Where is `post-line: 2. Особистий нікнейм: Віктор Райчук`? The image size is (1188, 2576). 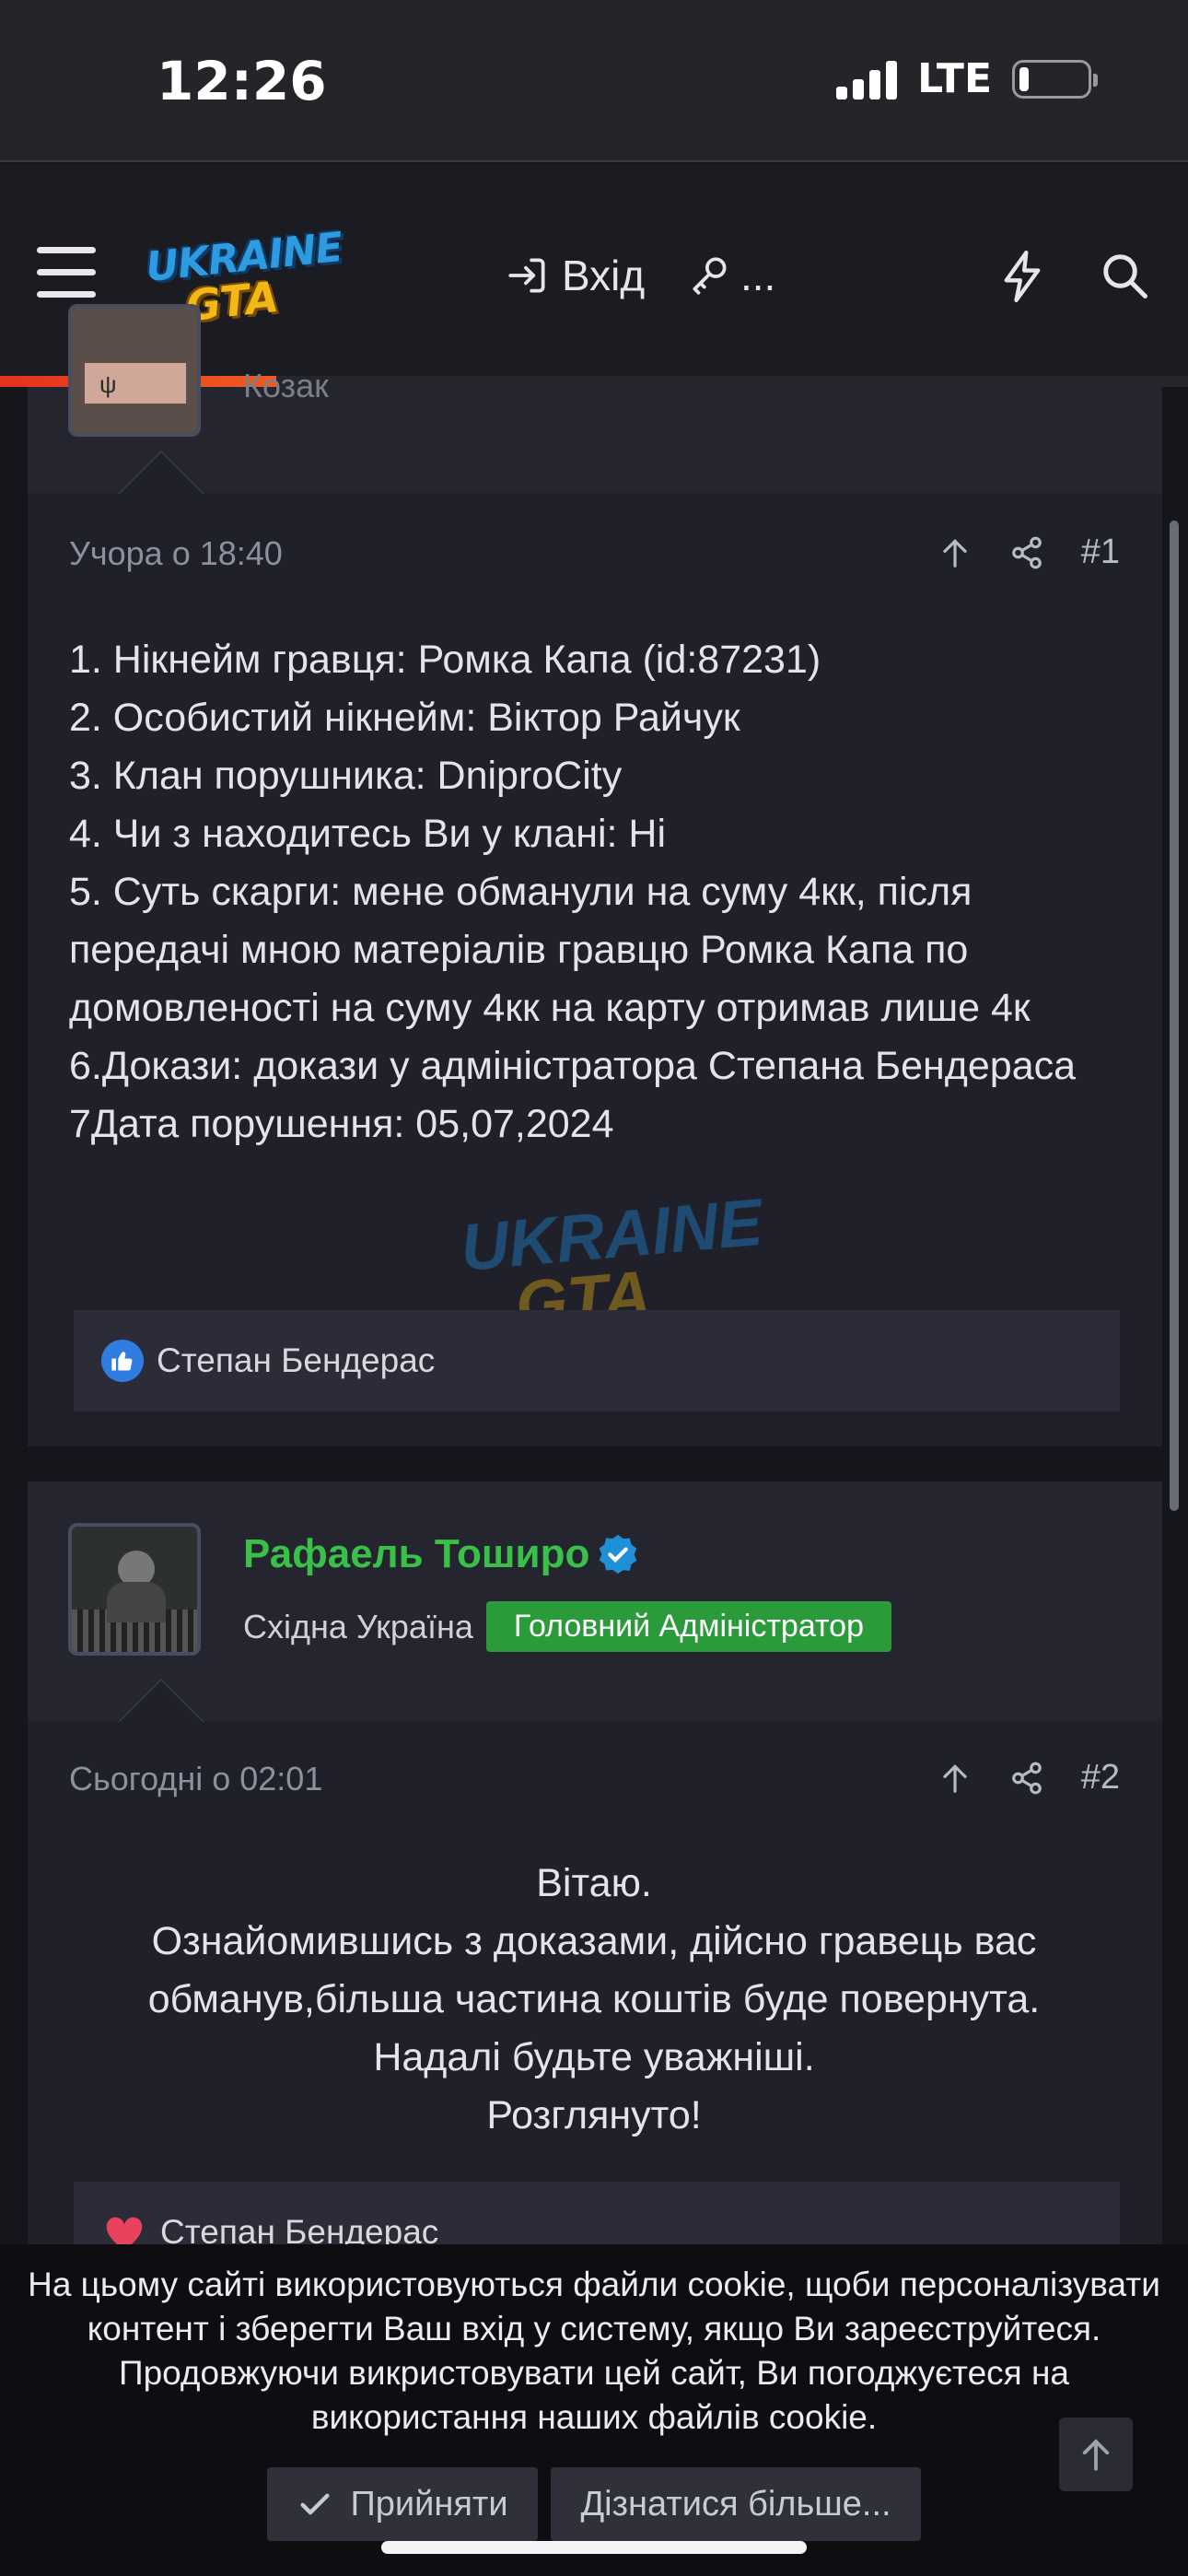 post-line: 2. Особистий нікнейм: Віктор Райчук is located at coordinates (404, 718).